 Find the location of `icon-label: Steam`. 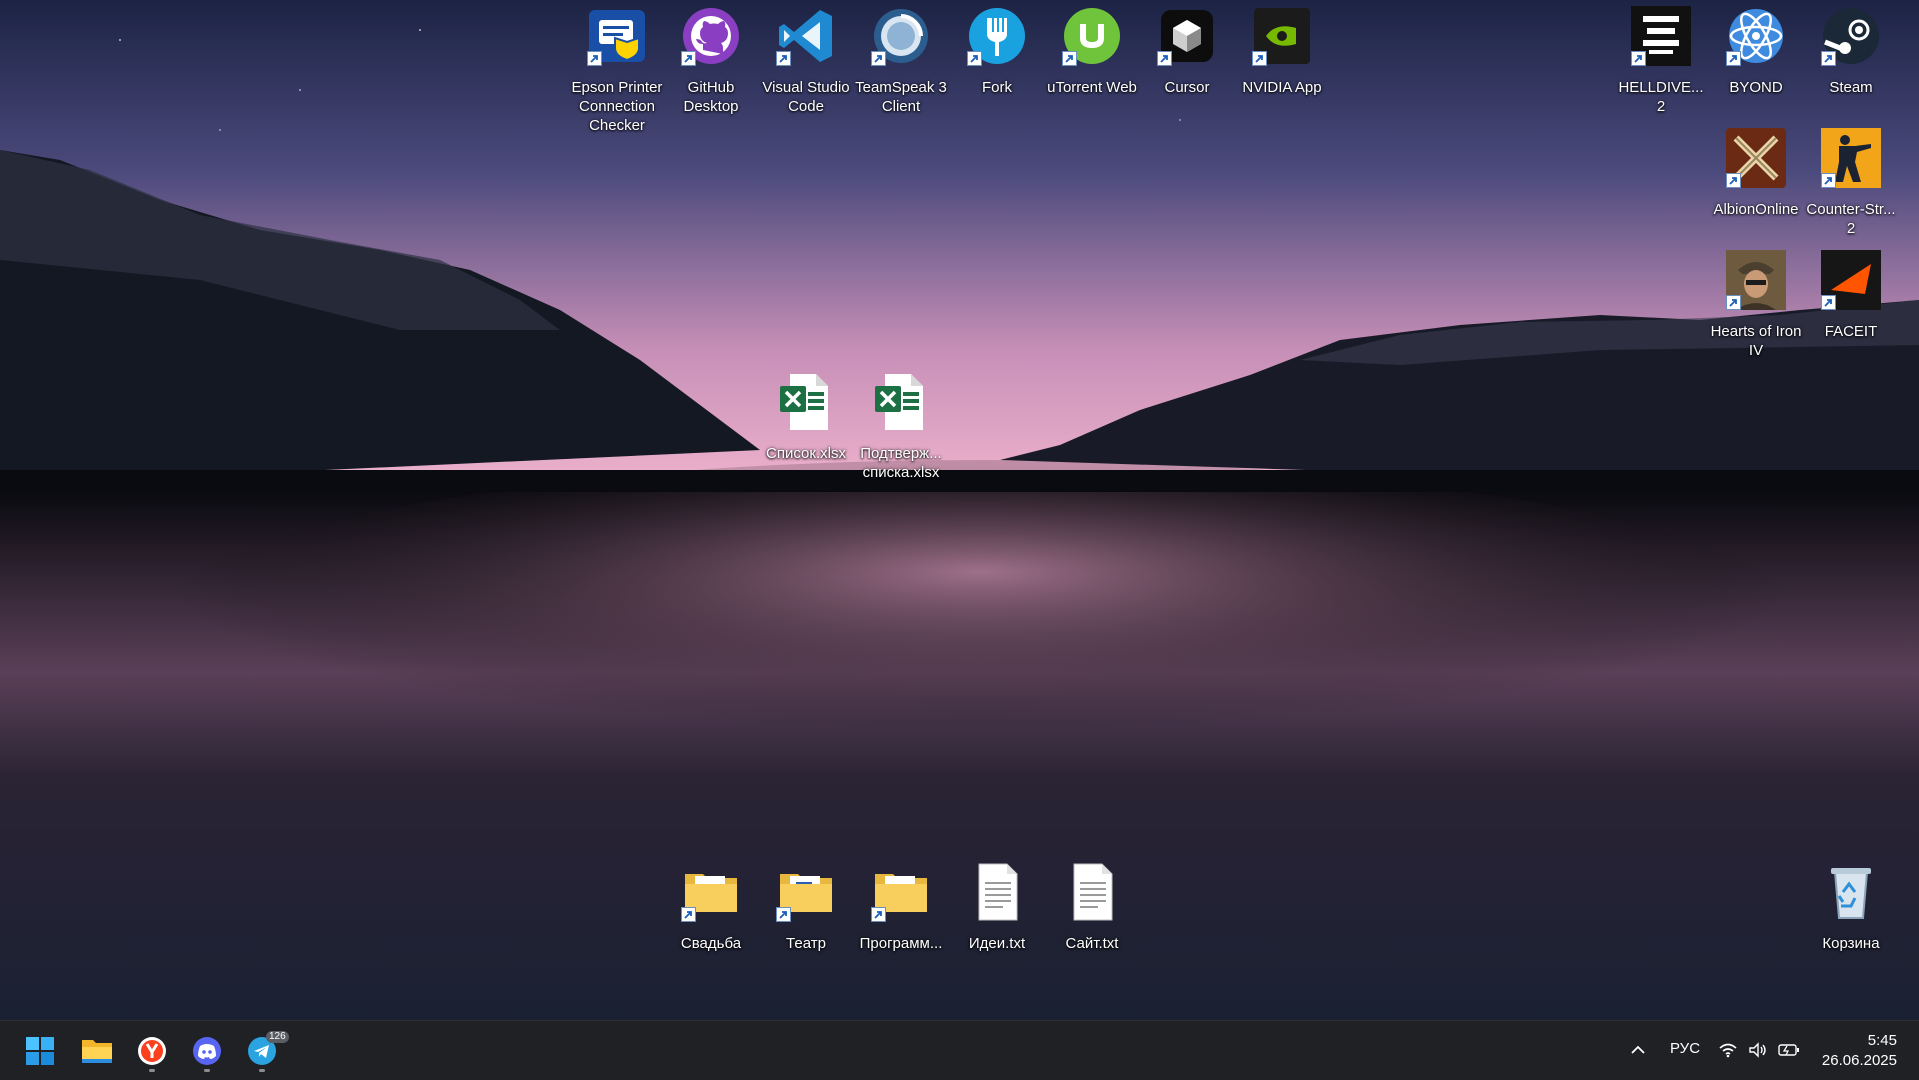

icon-label: Steam is located at coordinates (1851, 87).